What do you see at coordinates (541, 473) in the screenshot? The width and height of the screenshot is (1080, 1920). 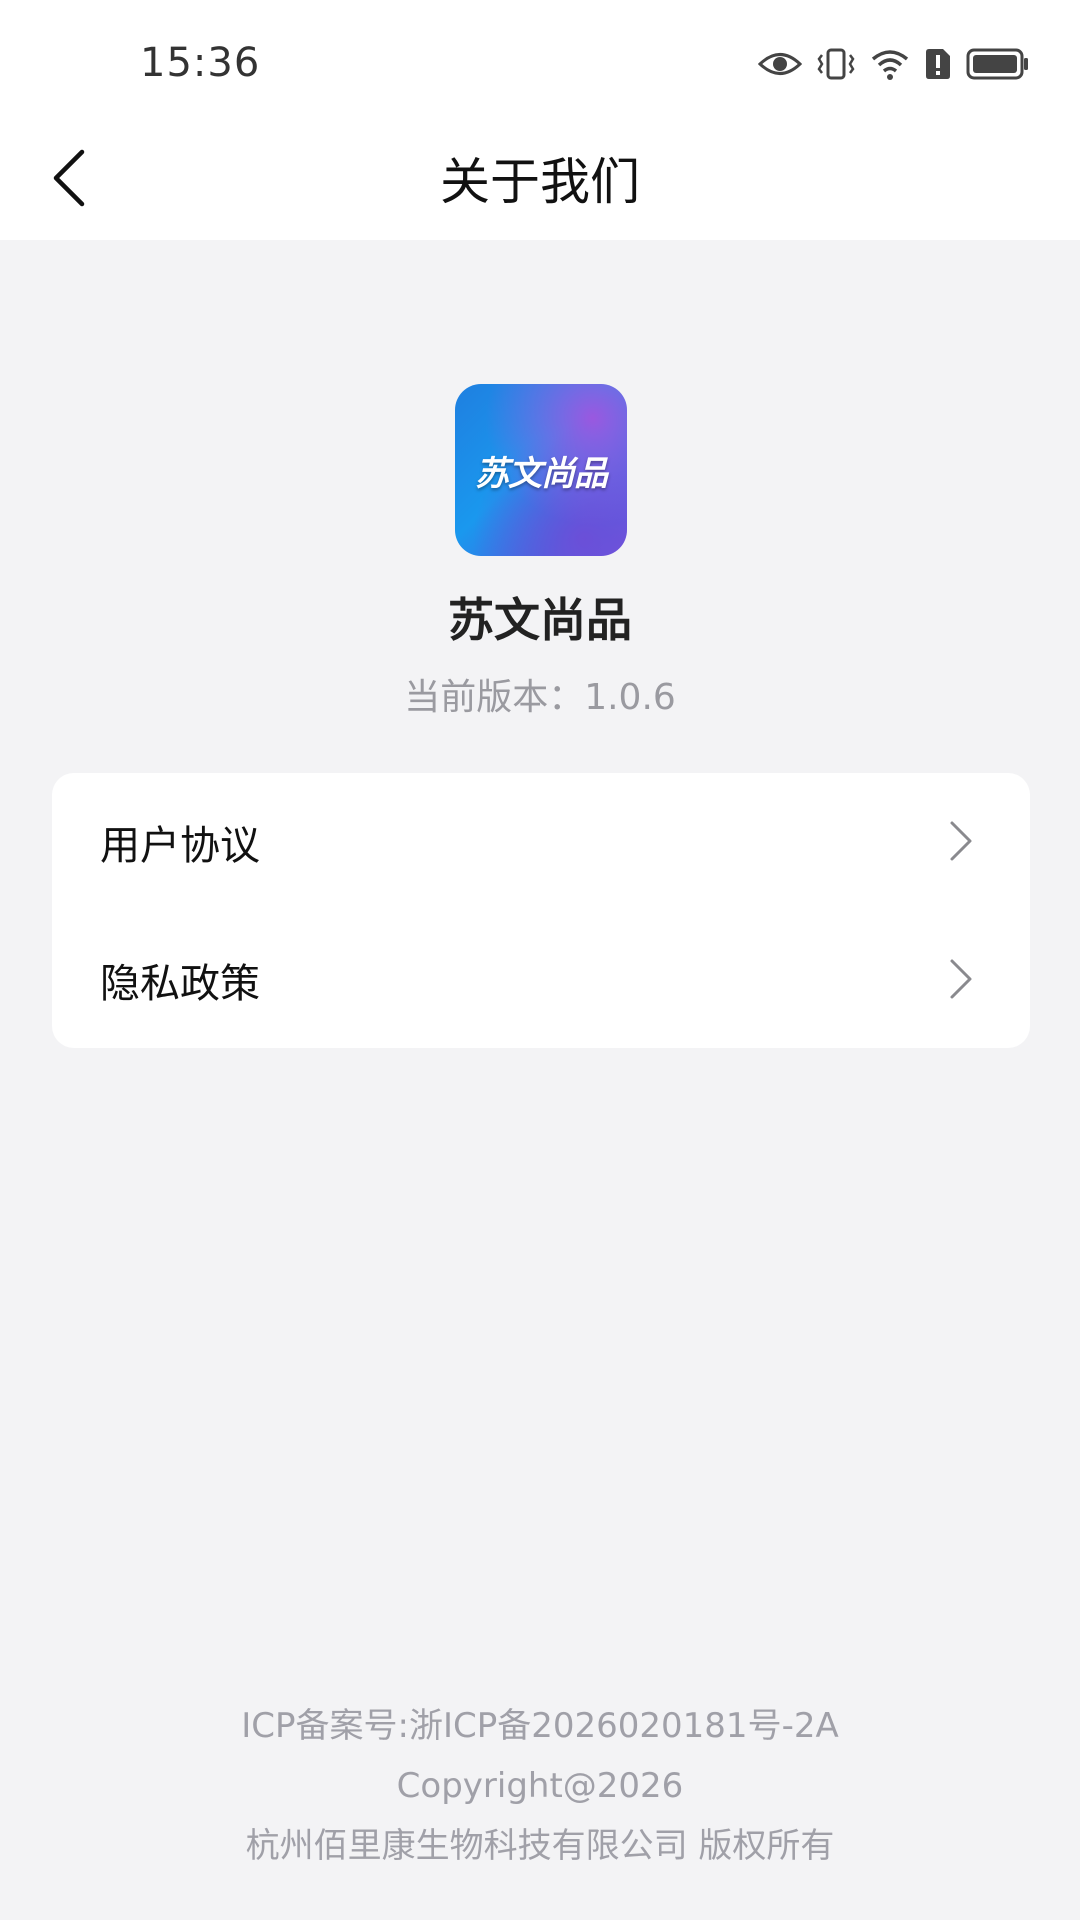 I see `app-logo-text: 苏文尚品` at bounding box center [541, 473].